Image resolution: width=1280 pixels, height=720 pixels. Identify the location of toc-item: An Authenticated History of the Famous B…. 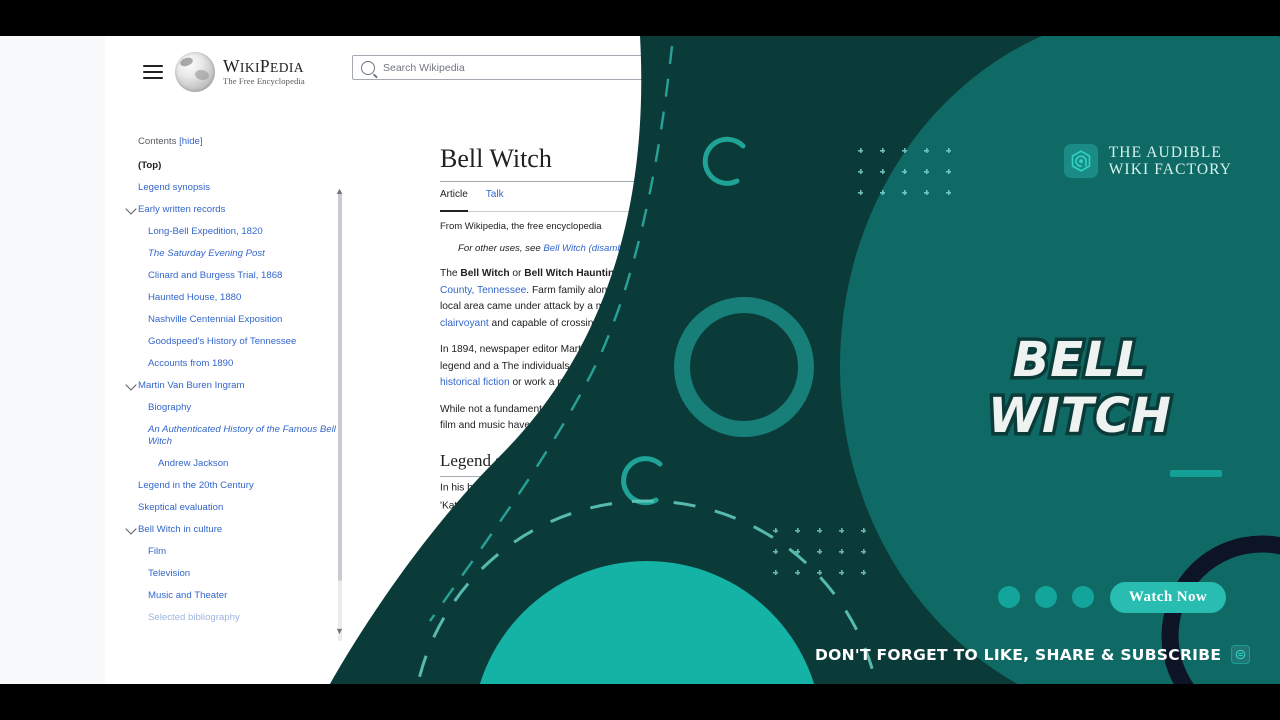
(238, 436).